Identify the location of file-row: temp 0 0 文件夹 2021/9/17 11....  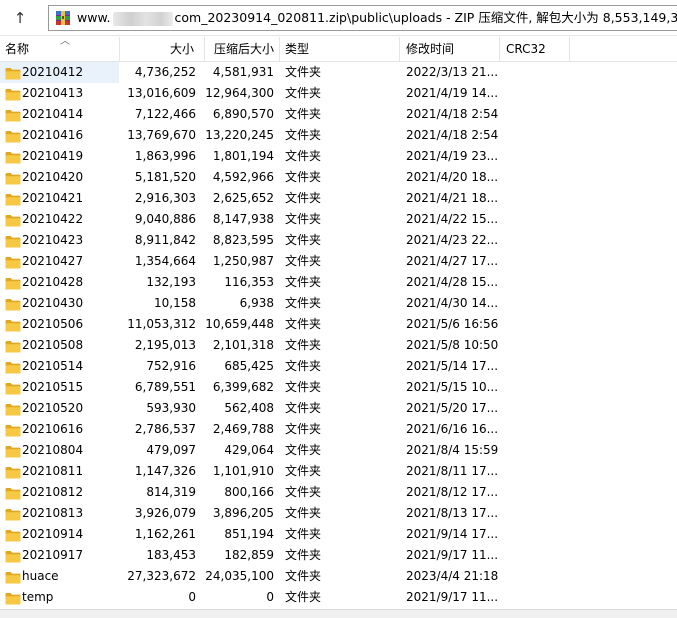
(338, 597).